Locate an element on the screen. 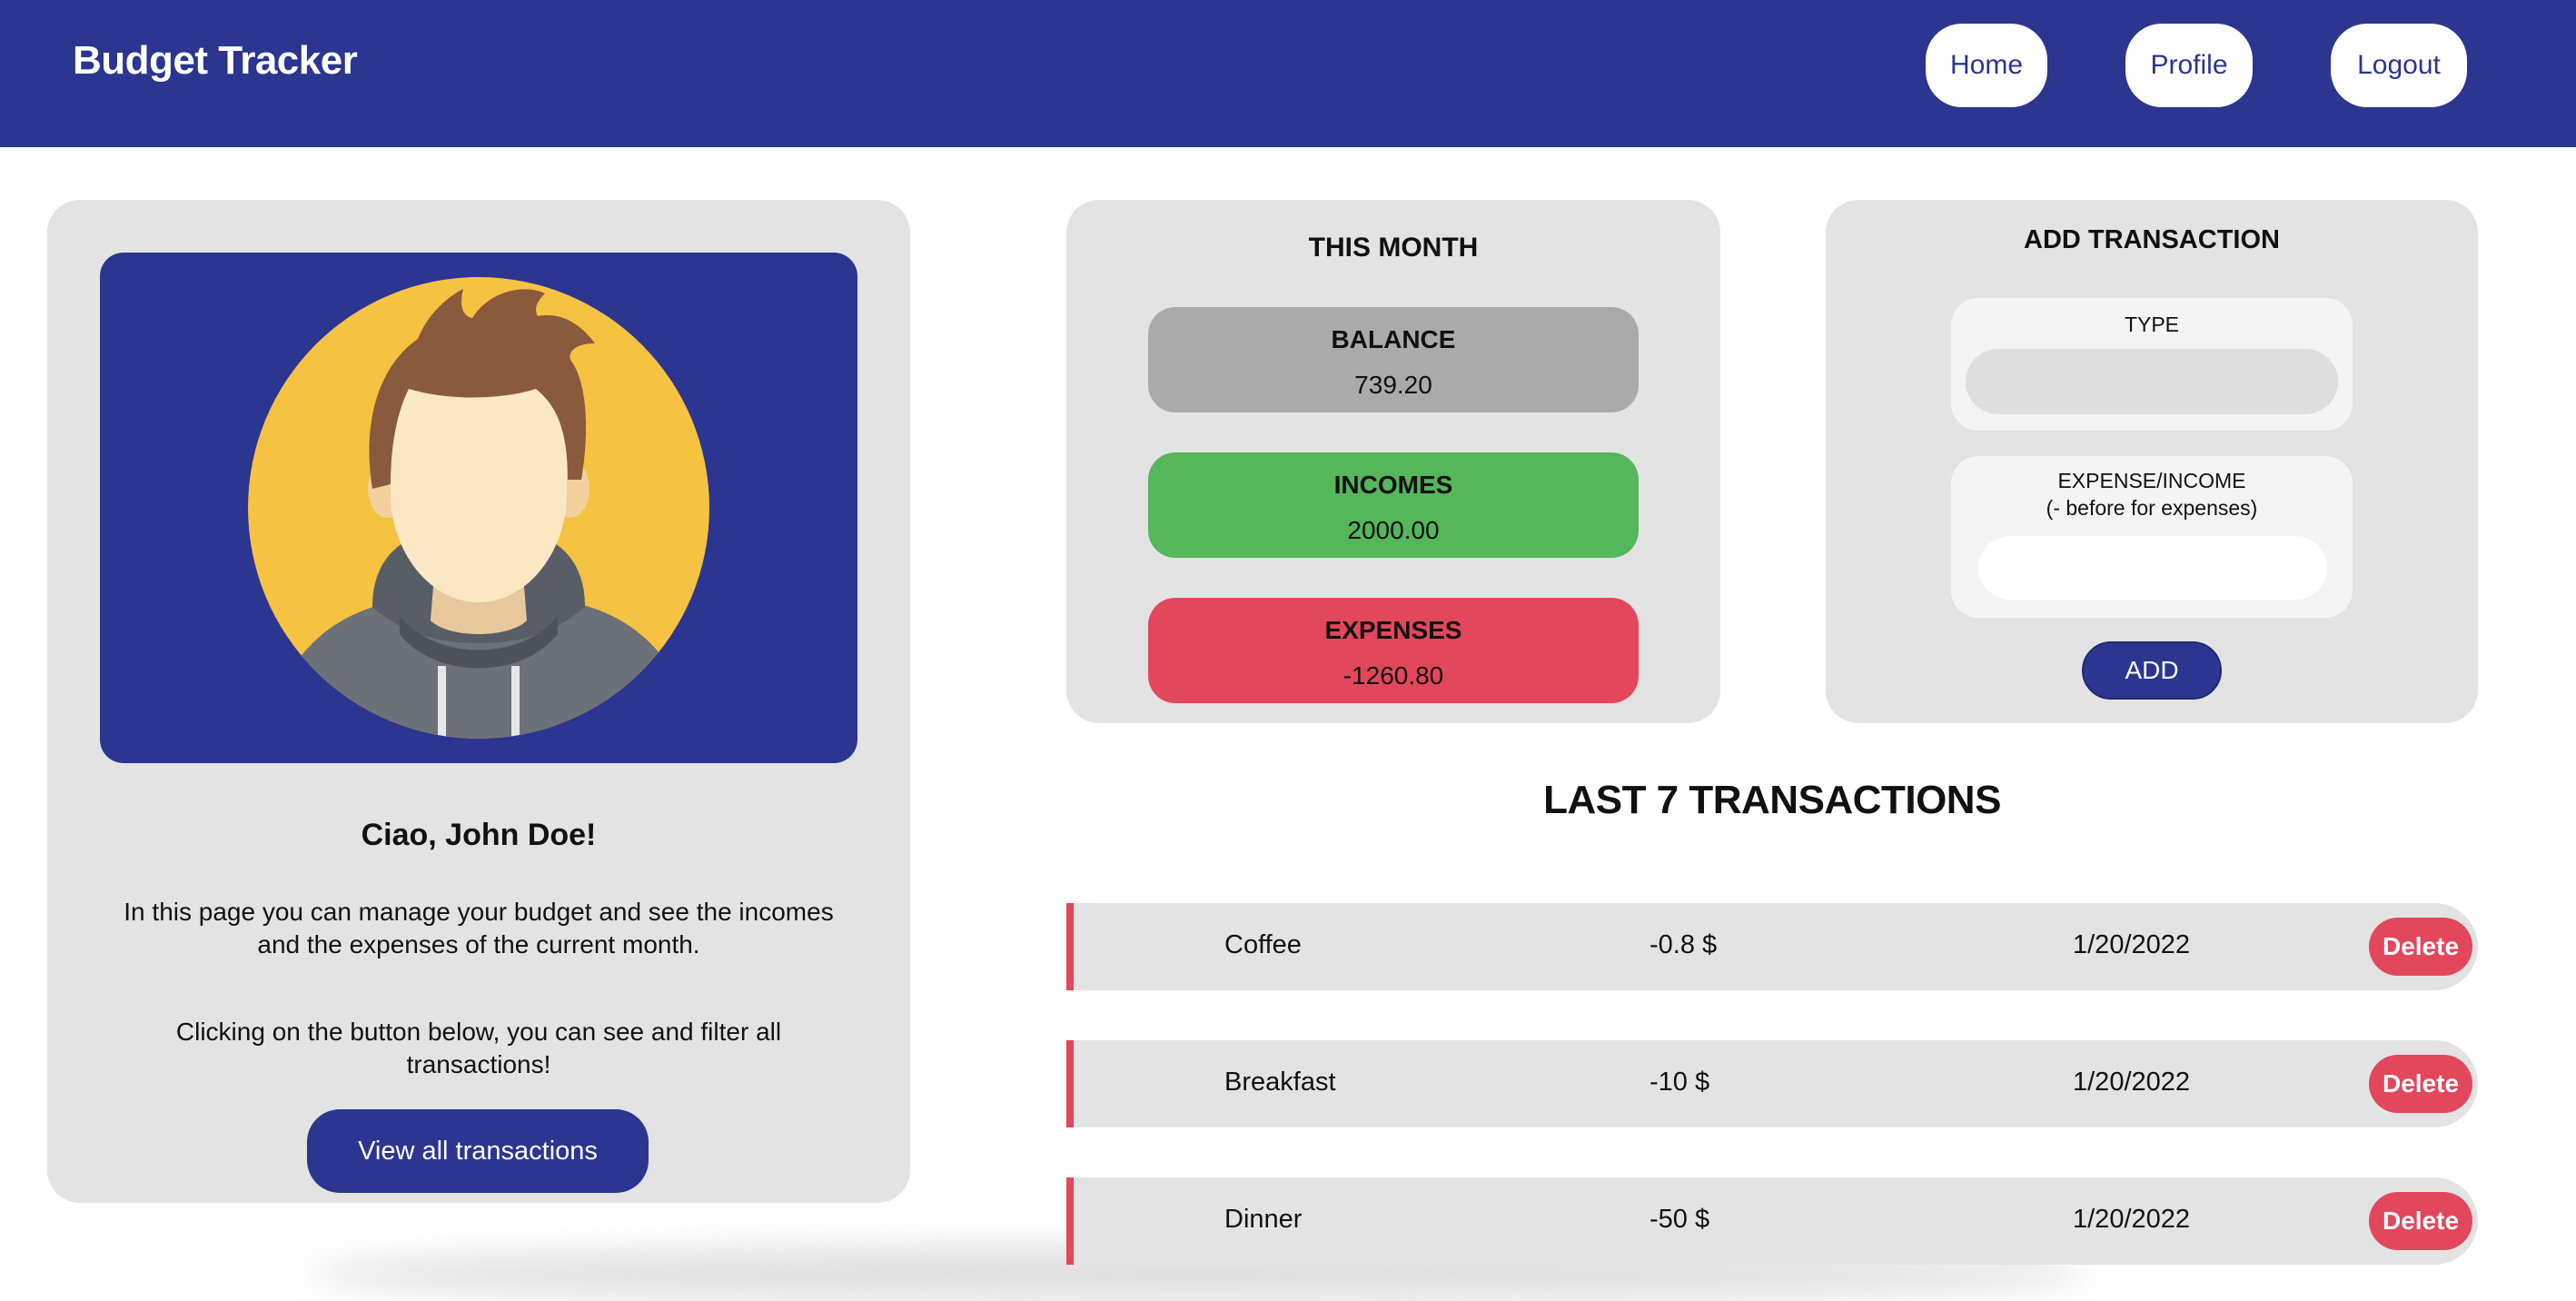 The image size is (2576, 1301). logout-button: Logout is located at coordinates (2399, 65).